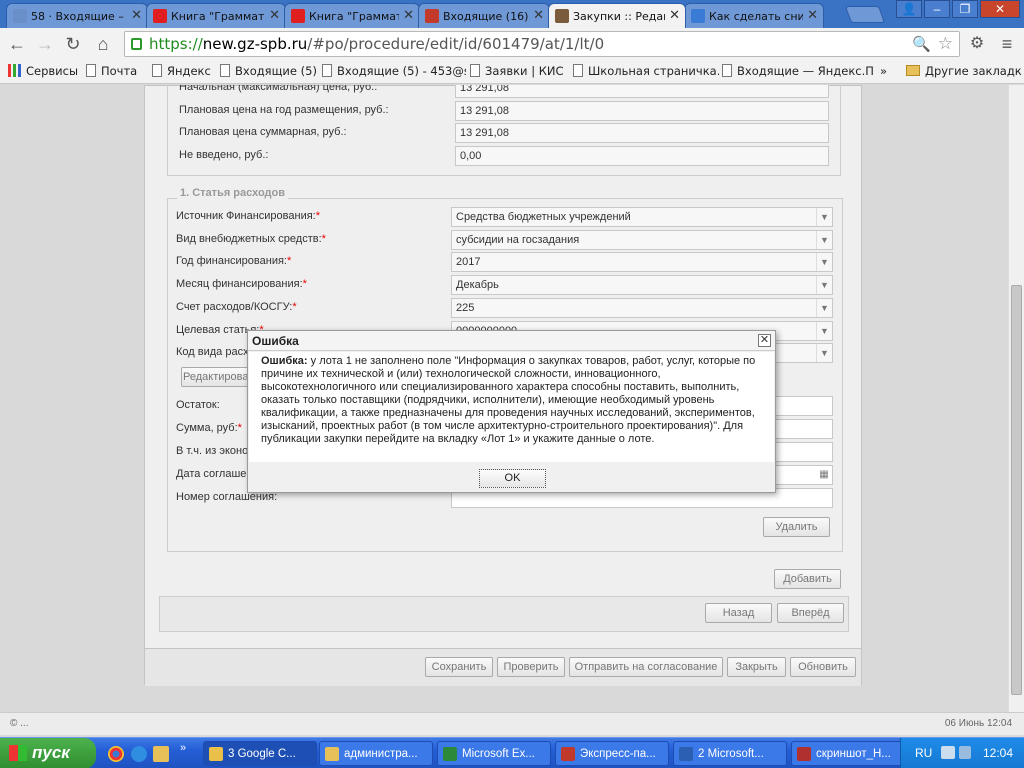  I want to click on lock-icon, so click(136, 44).